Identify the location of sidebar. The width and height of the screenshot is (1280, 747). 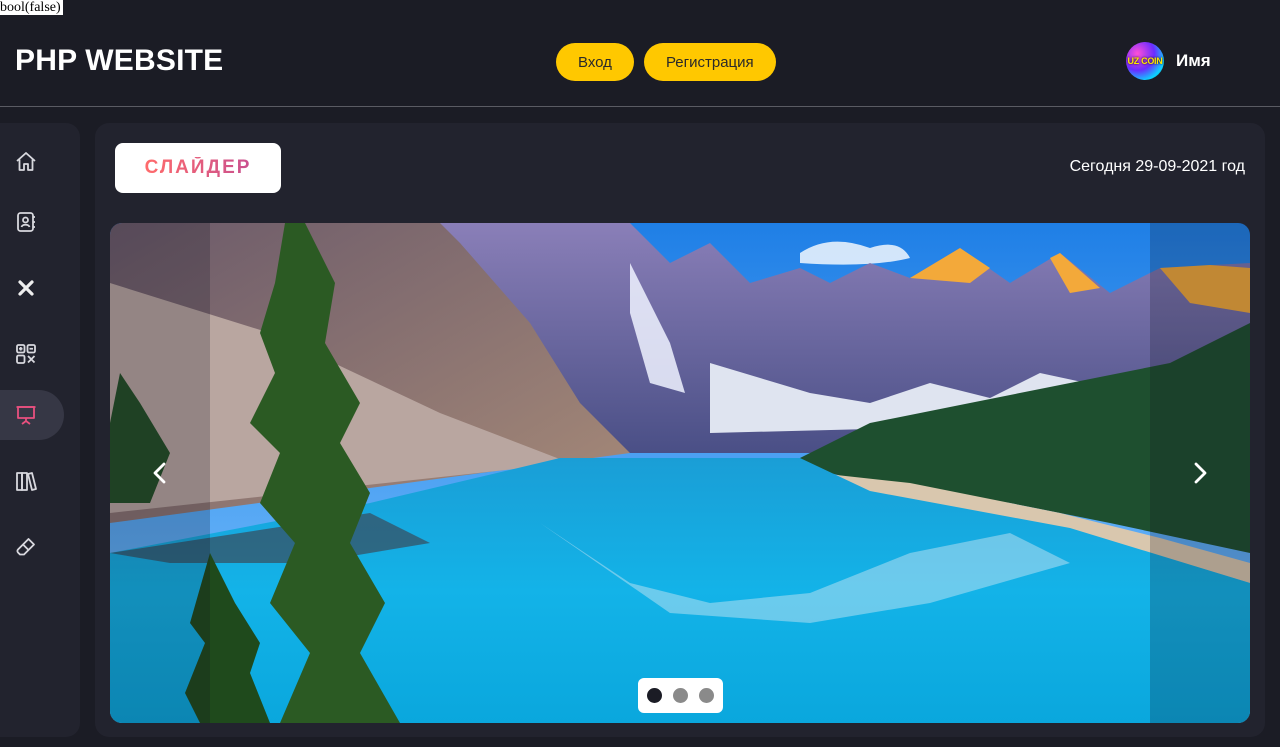
(40, 430).